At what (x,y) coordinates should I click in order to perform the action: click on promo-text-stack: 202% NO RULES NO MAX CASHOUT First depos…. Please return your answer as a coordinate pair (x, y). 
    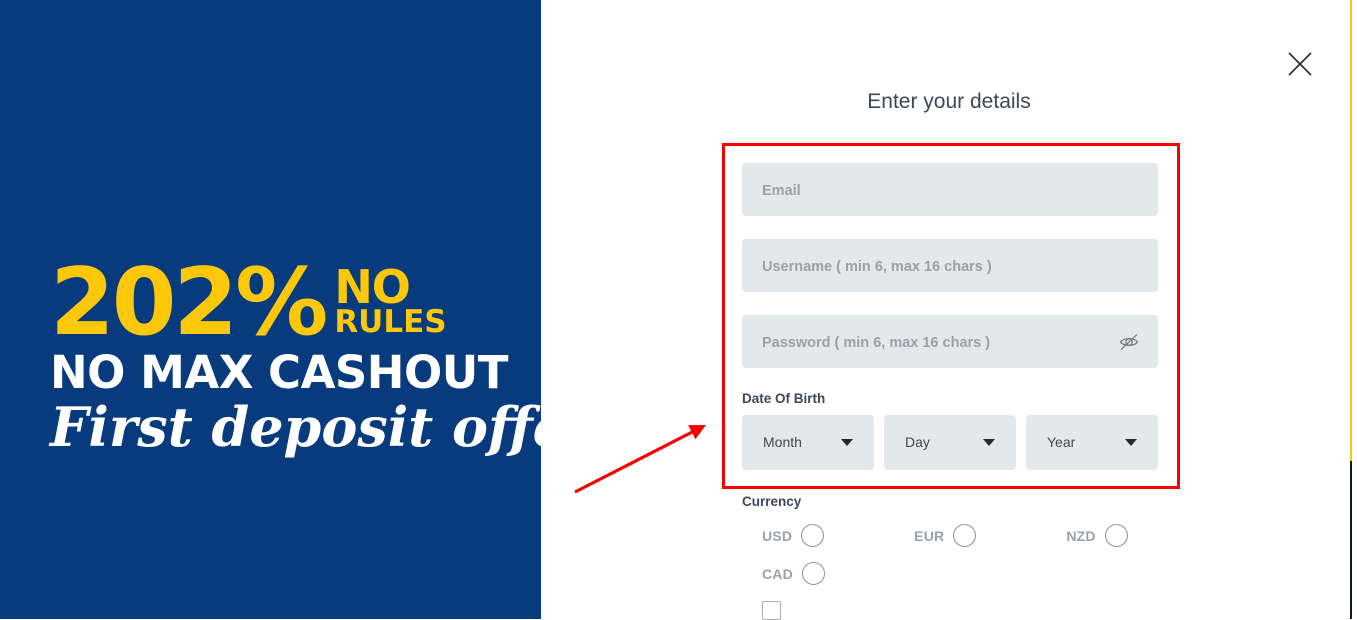
    Looking at the image, I should click on (295, 354).